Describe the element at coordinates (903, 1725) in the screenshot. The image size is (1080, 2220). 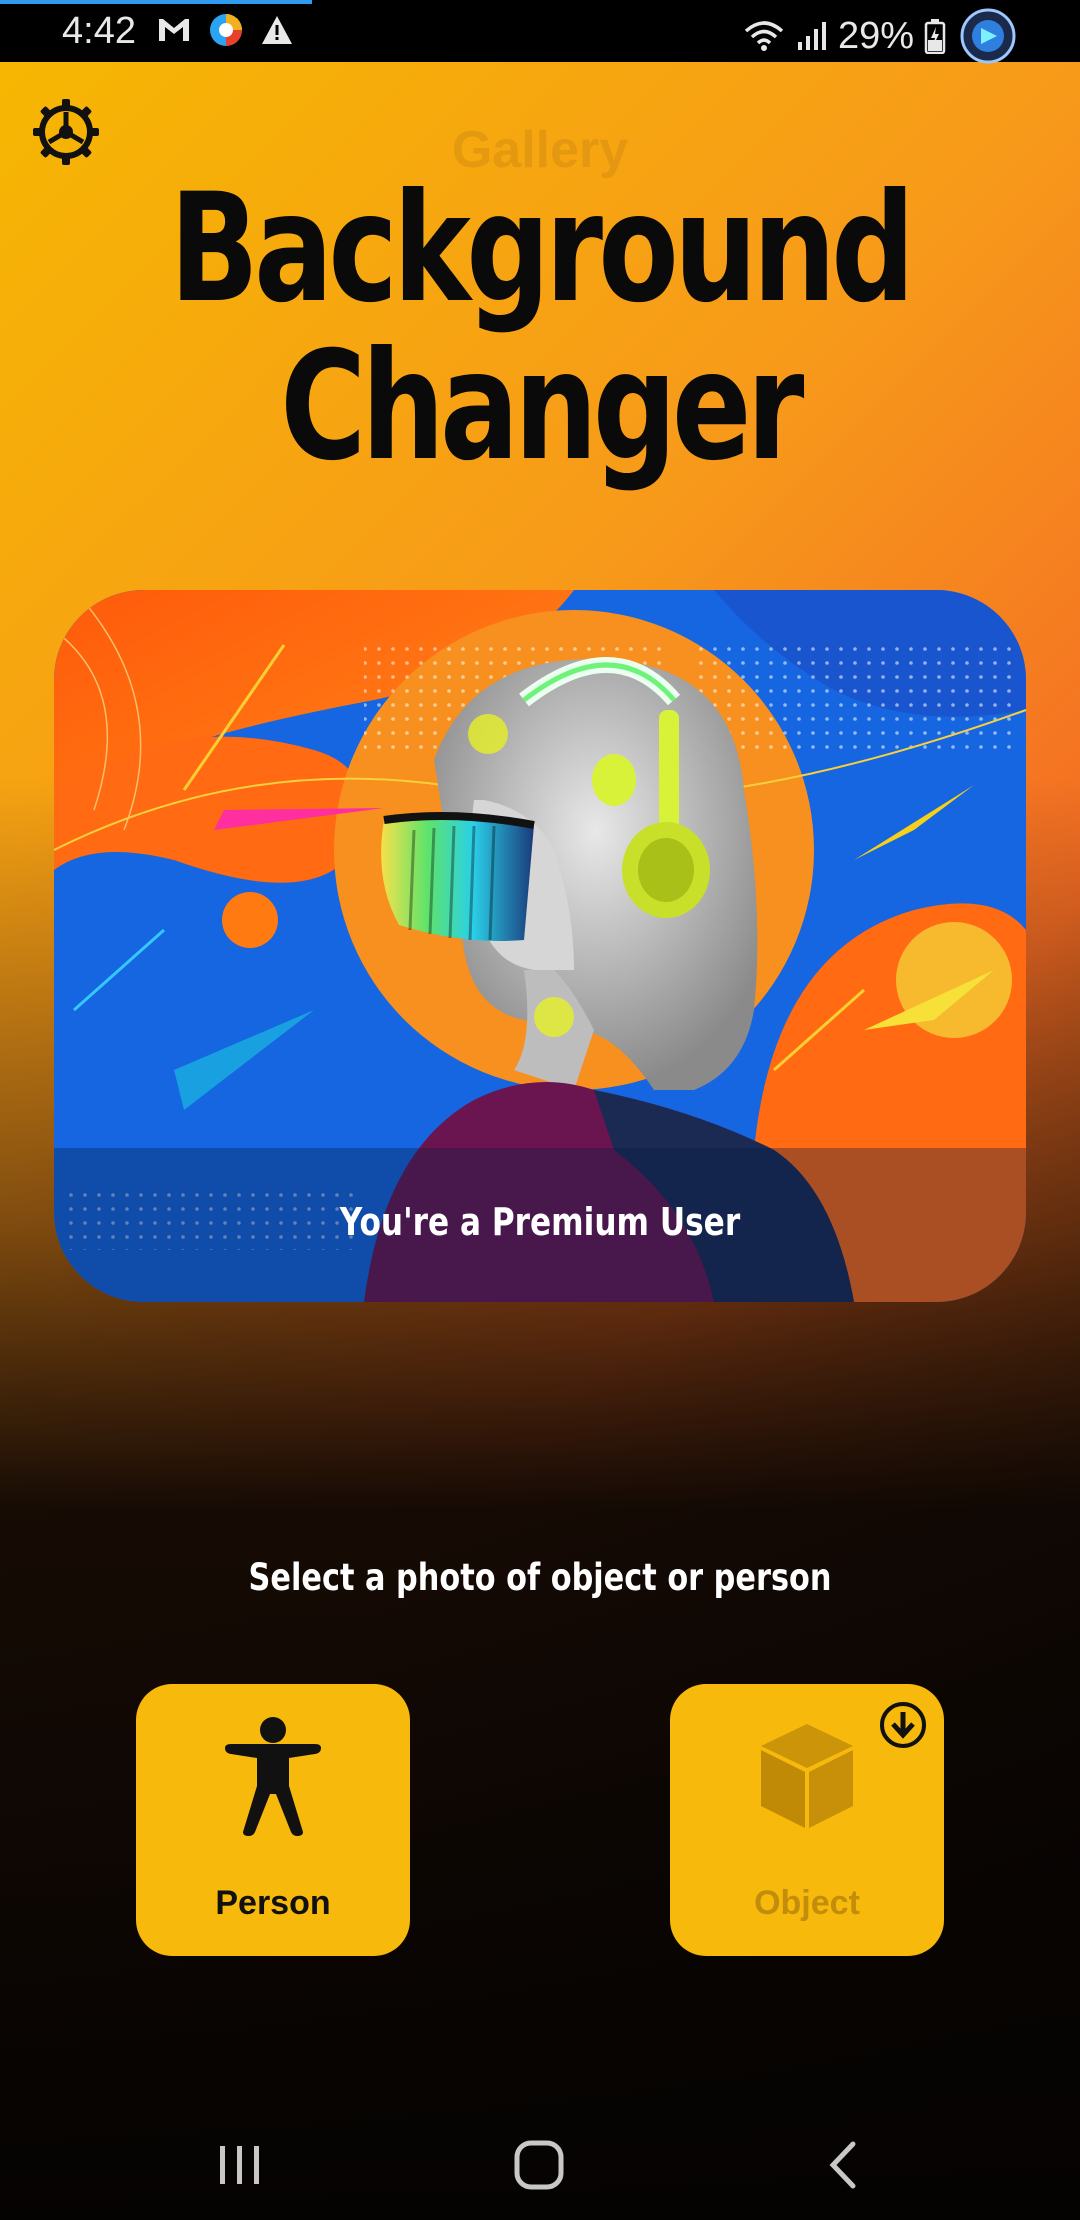
I see `download-icon` at that location.